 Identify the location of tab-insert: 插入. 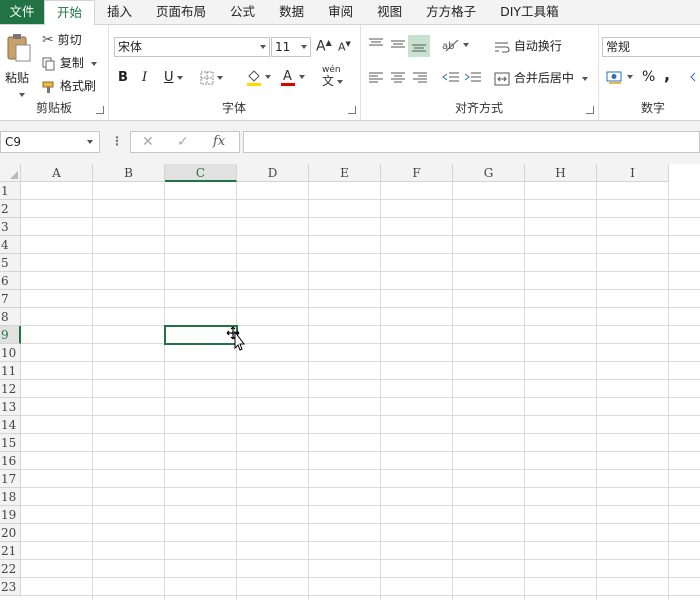
(119, 12).